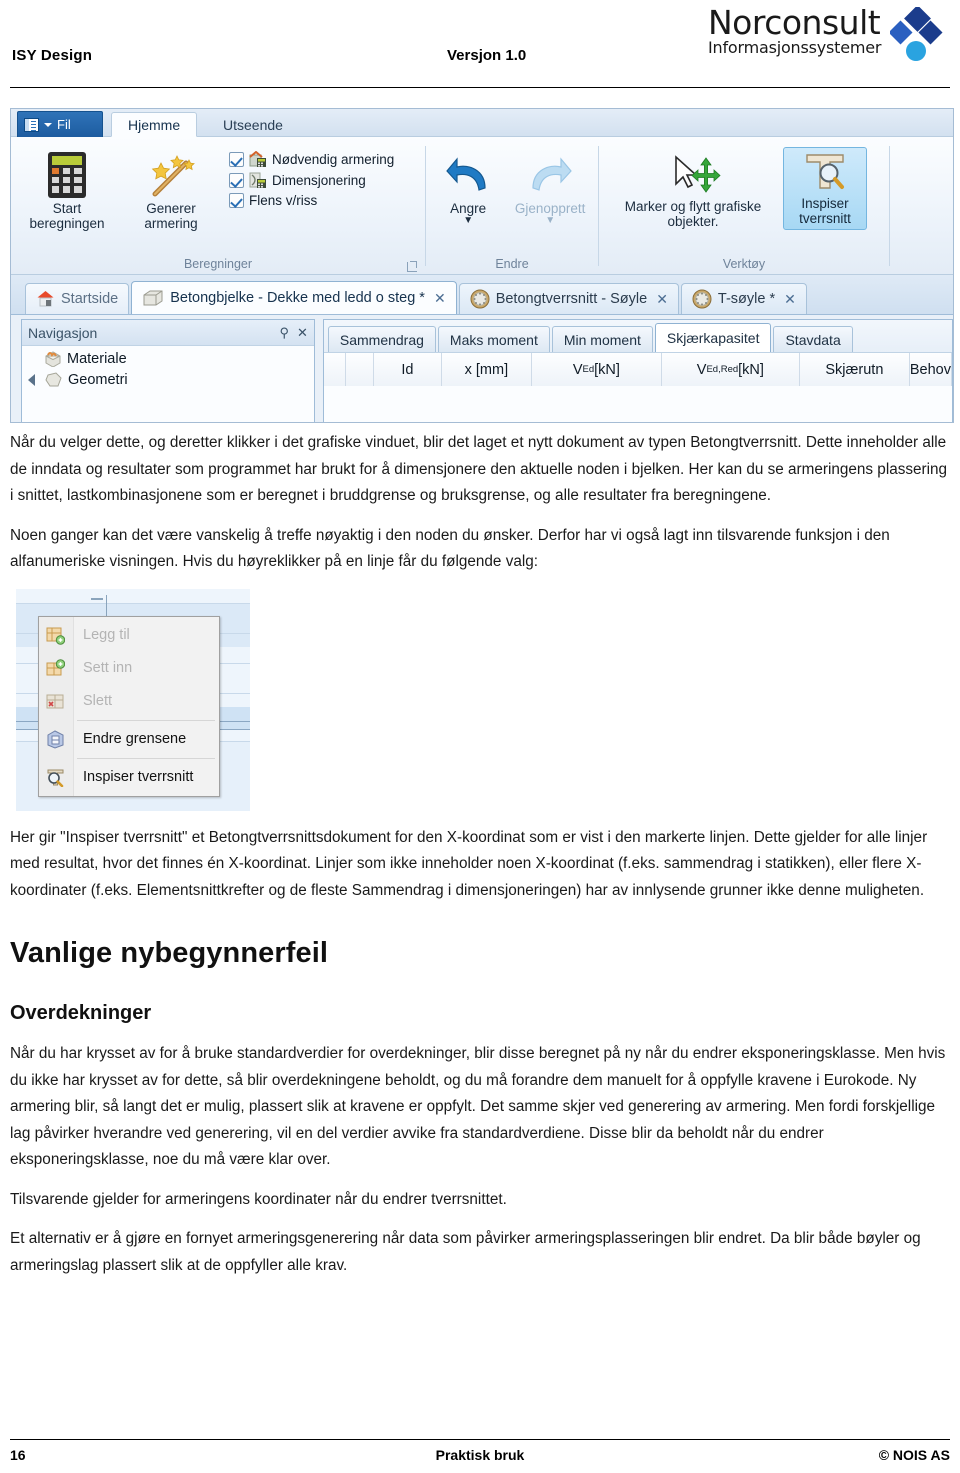 This screenshot has width=960, height=1473. I want to click on grid-column-selector, so click(335, 369).